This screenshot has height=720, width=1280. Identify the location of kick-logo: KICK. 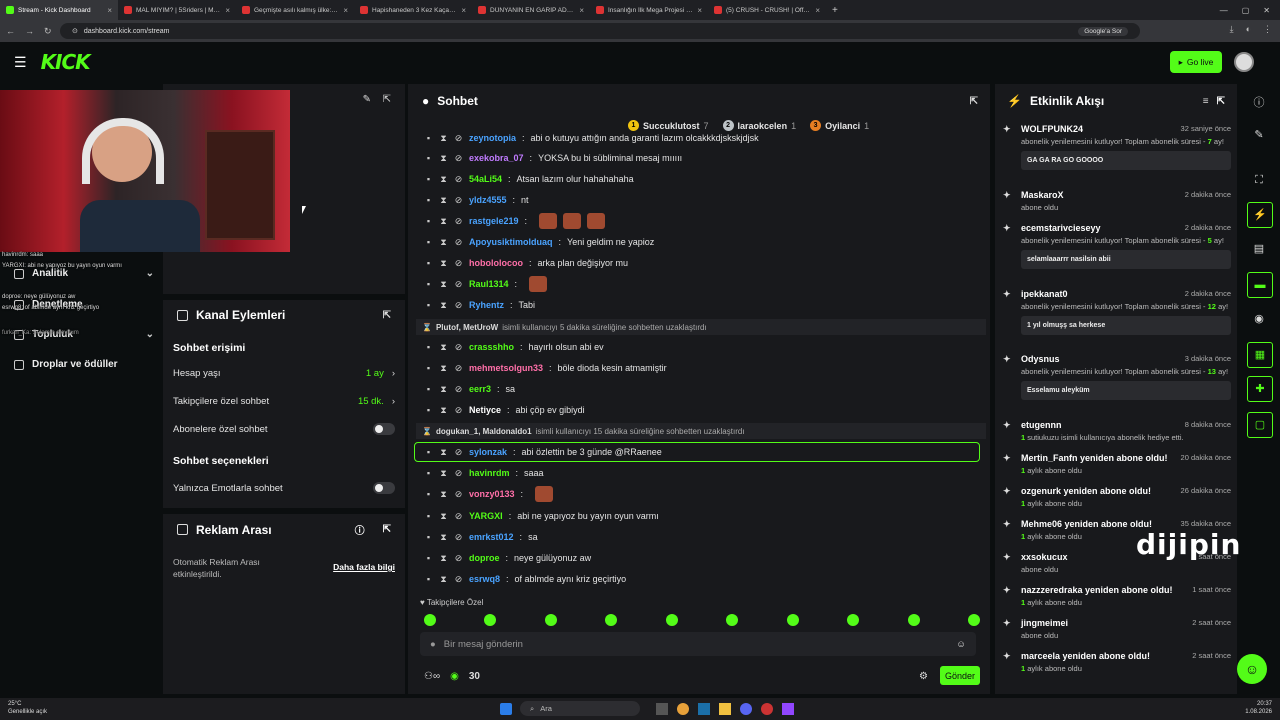
(66, 62).